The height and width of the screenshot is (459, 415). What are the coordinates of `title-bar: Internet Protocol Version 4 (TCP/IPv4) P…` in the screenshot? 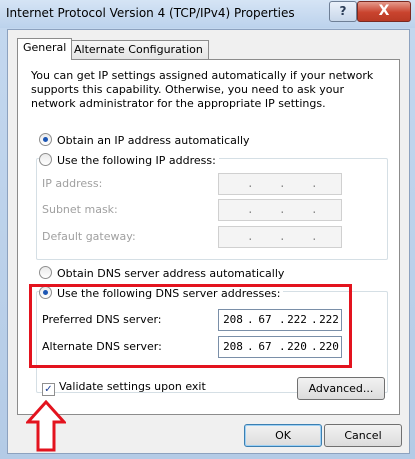 It's located at (207, 14).